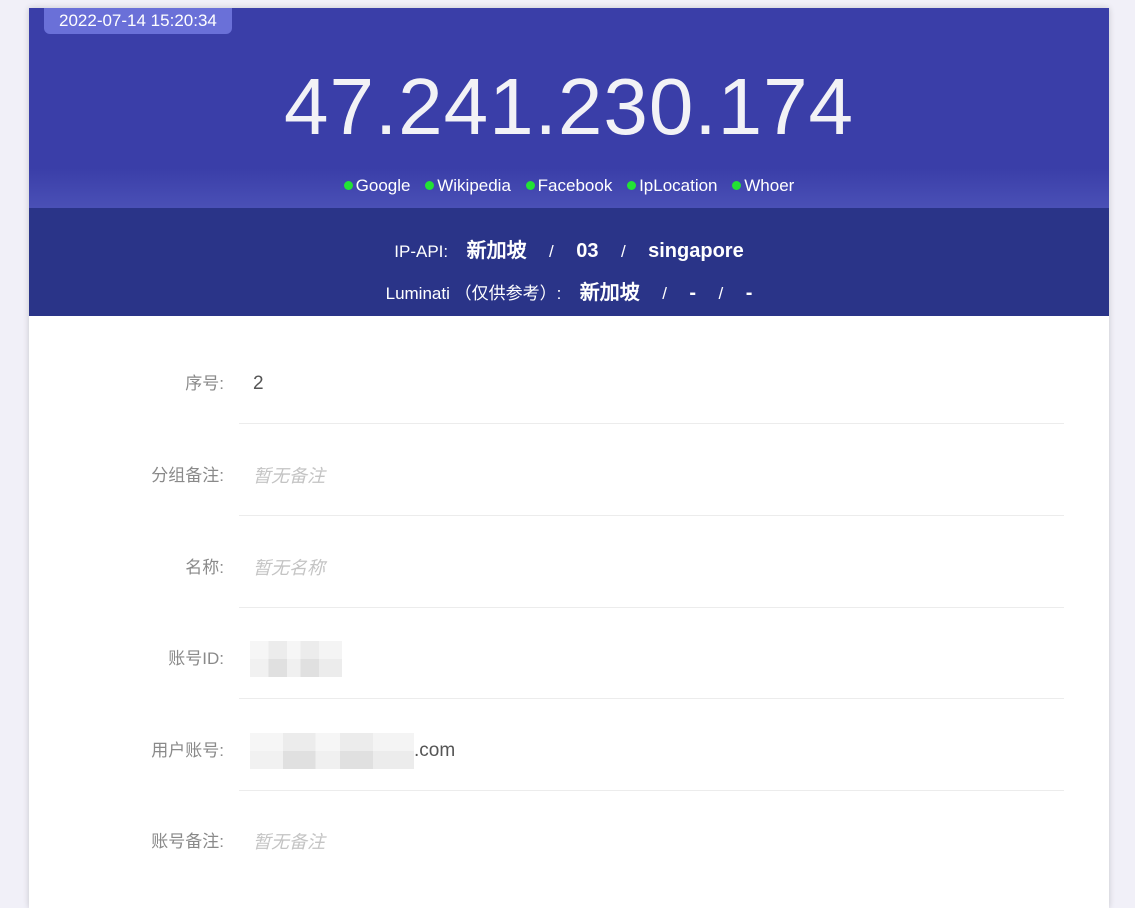 The width and height of the screenshot is (1135, 908). I want to click on ip-address: 47.241.230.174, so click(569, 106).